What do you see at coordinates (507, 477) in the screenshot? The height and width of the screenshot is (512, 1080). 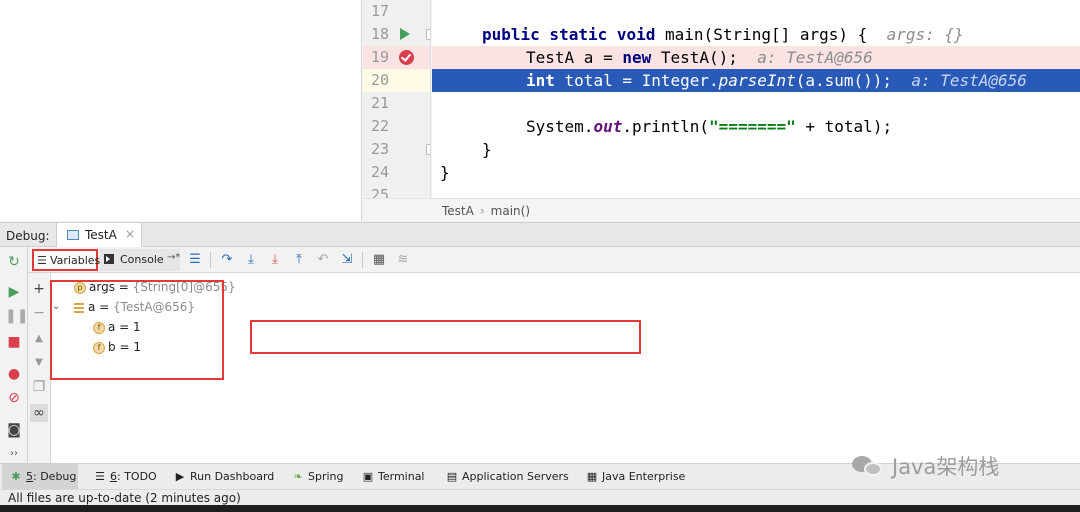 I see `tool-application-servers: ▤ Application Servers` at bounding box center [507, 477].